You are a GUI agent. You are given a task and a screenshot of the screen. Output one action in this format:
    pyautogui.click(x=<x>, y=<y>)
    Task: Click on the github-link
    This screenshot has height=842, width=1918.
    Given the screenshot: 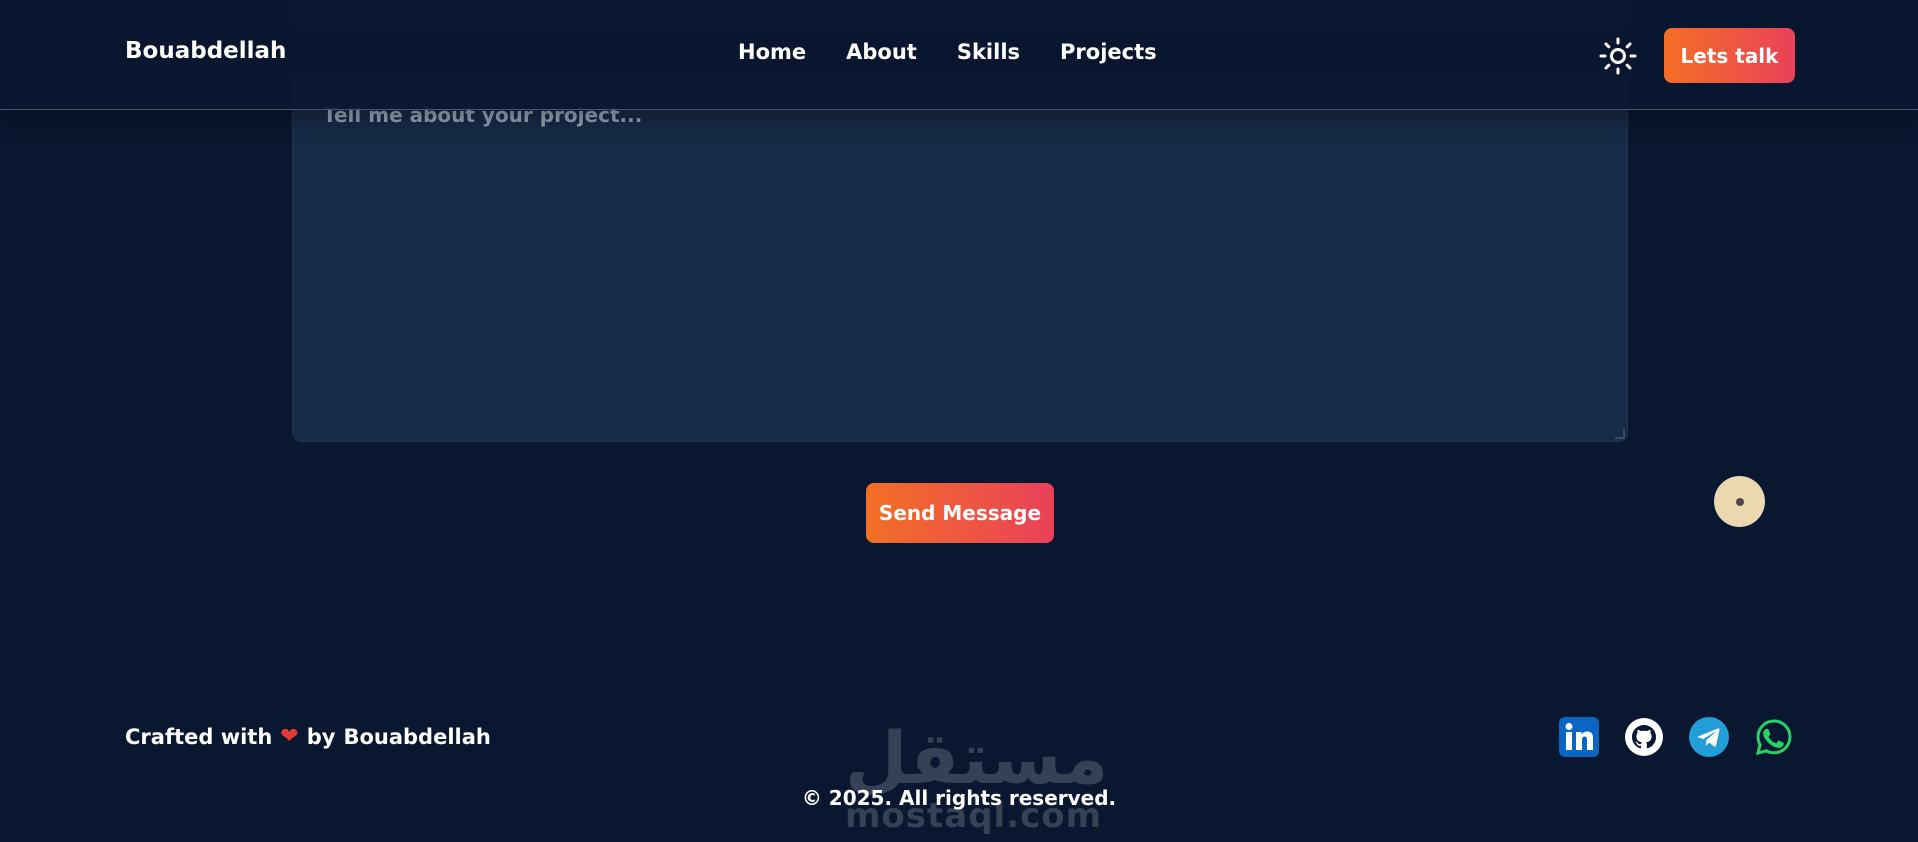 What is the action you would take?
    pyautogui.click(x=1643, y=736)
    